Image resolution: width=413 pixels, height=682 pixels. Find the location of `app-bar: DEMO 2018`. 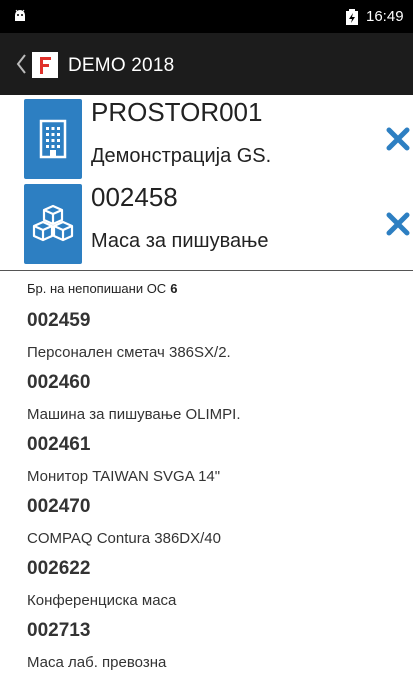

app-bar: DEMO 2018 is located at coordinates (206, 64).